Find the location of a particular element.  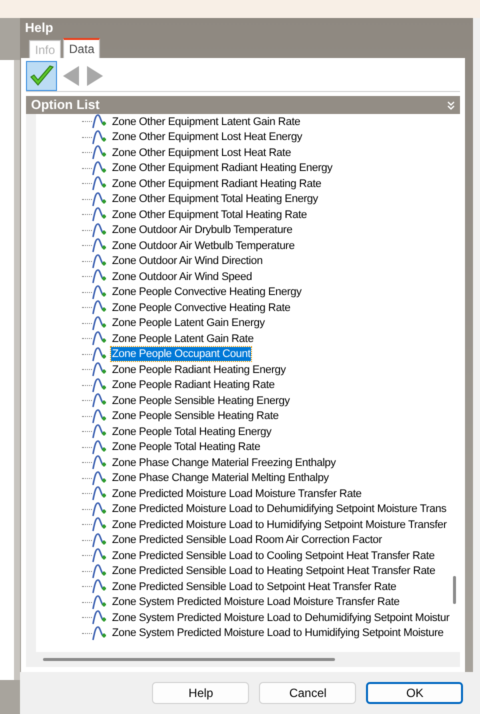

option-item: Zone People Radiant Heating Rate is located at coordinates (193, 385).